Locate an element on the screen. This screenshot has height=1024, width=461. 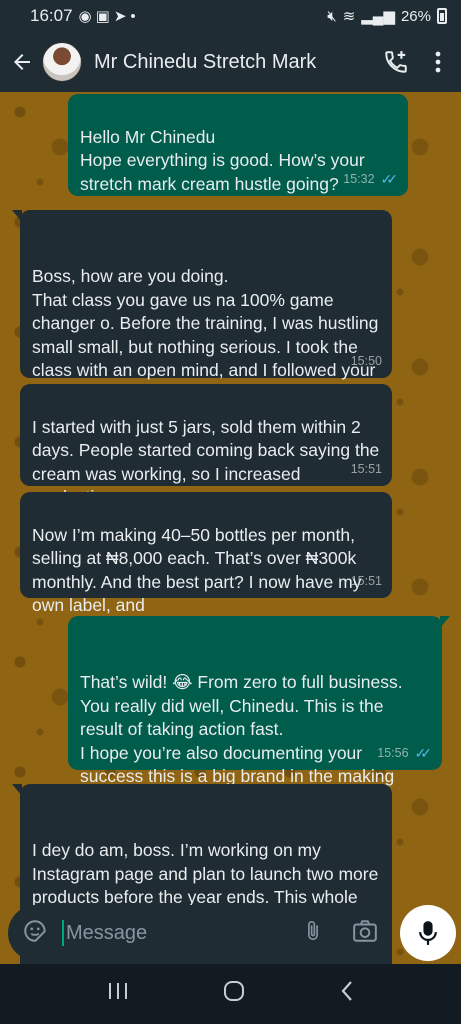
notification-icons: ◉ ▣ ➤ • is located at coordinates (107, 16).